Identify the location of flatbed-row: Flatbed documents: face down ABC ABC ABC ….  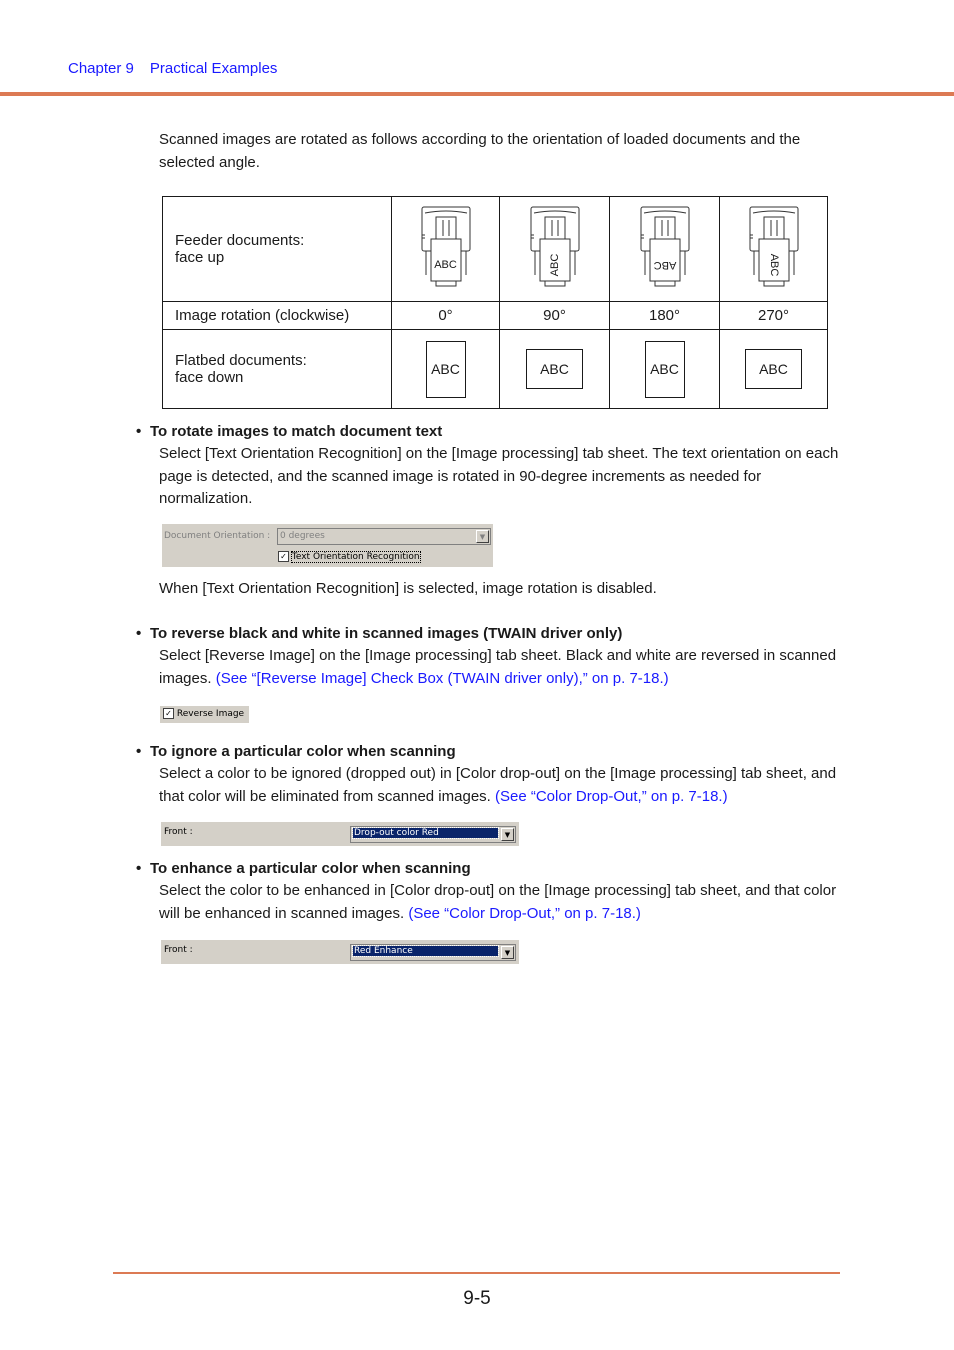
(495, 369).